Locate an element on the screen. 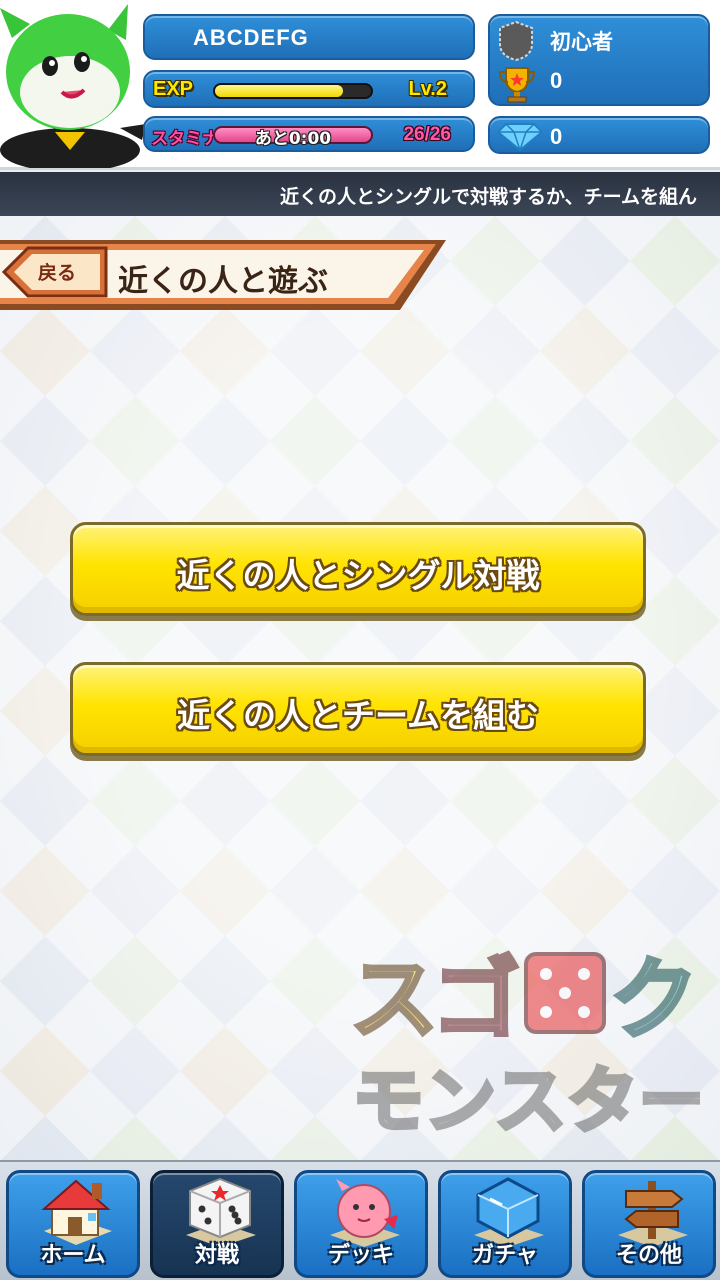  nearby-team-up-button: 近くの人とチームを組む is located at coordinates (358, 709).